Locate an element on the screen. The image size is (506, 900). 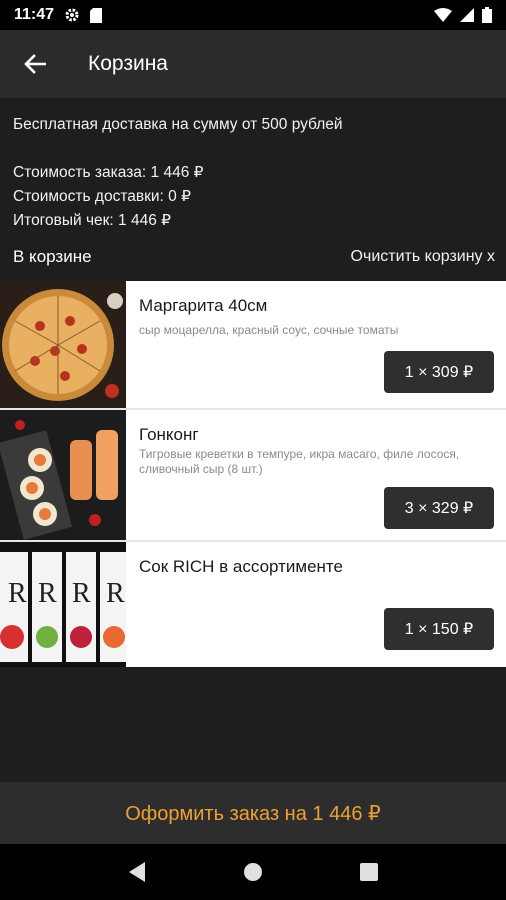
total-cost: Итоговый чек: 1 446 ₽ is located at coordinates (92, 220).